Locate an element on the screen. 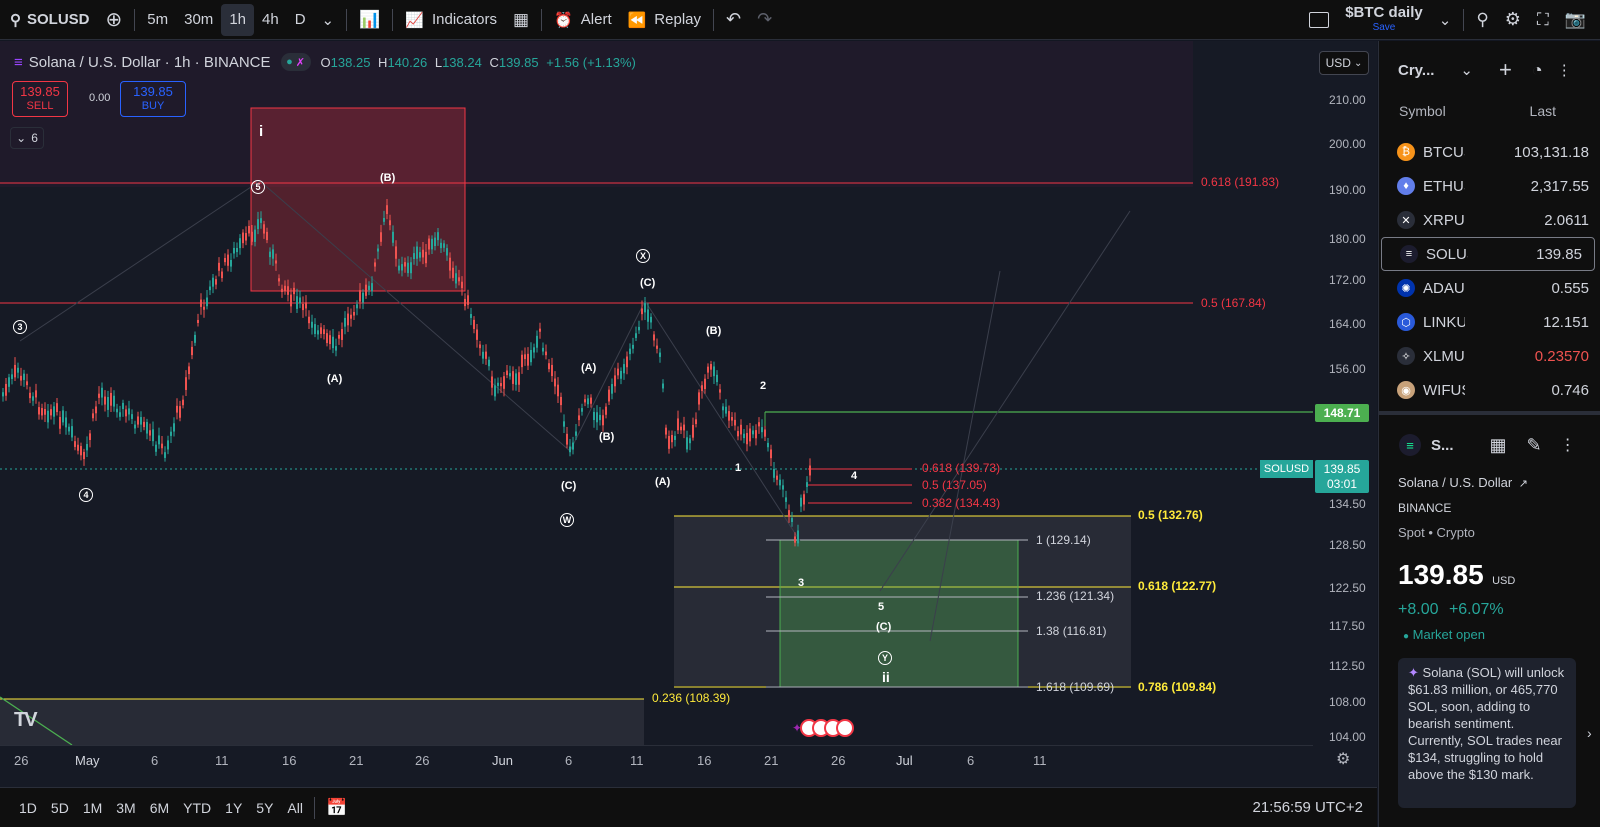 The image size is (1600, 827). layout-toggle is located at coordinates (1319, 20).